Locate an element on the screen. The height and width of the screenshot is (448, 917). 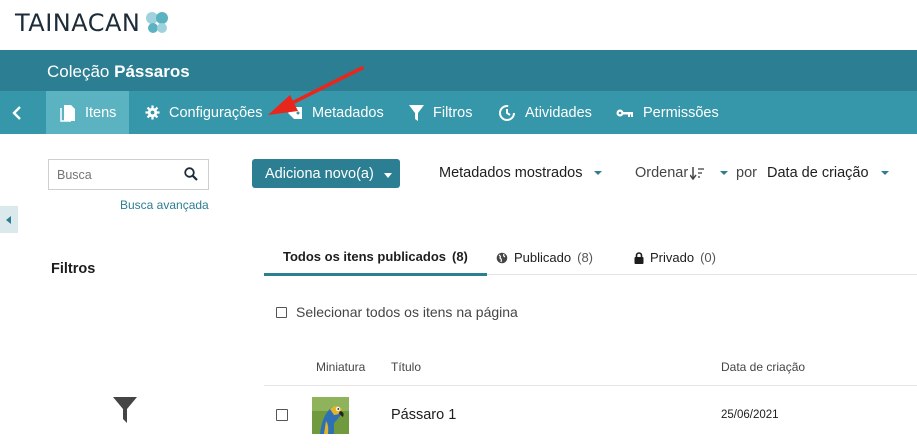
search-input is located at coordinates (109, 174).